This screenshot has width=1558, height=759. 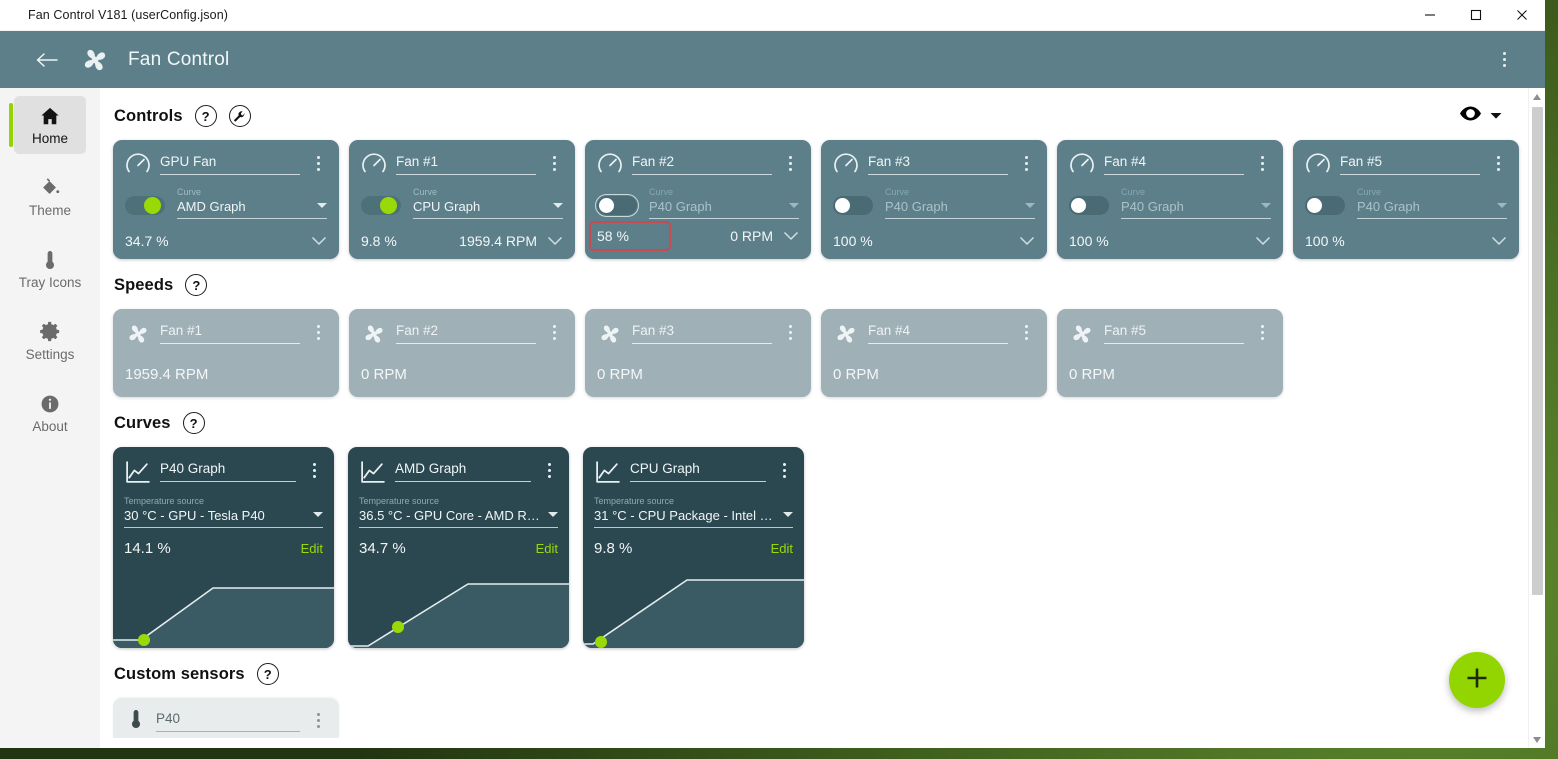 What do you see at coordinates (1170, 353) in the screenshot?
I see `speed-card: Fan #5 0 RPM` at bounding box center [1170, 353].